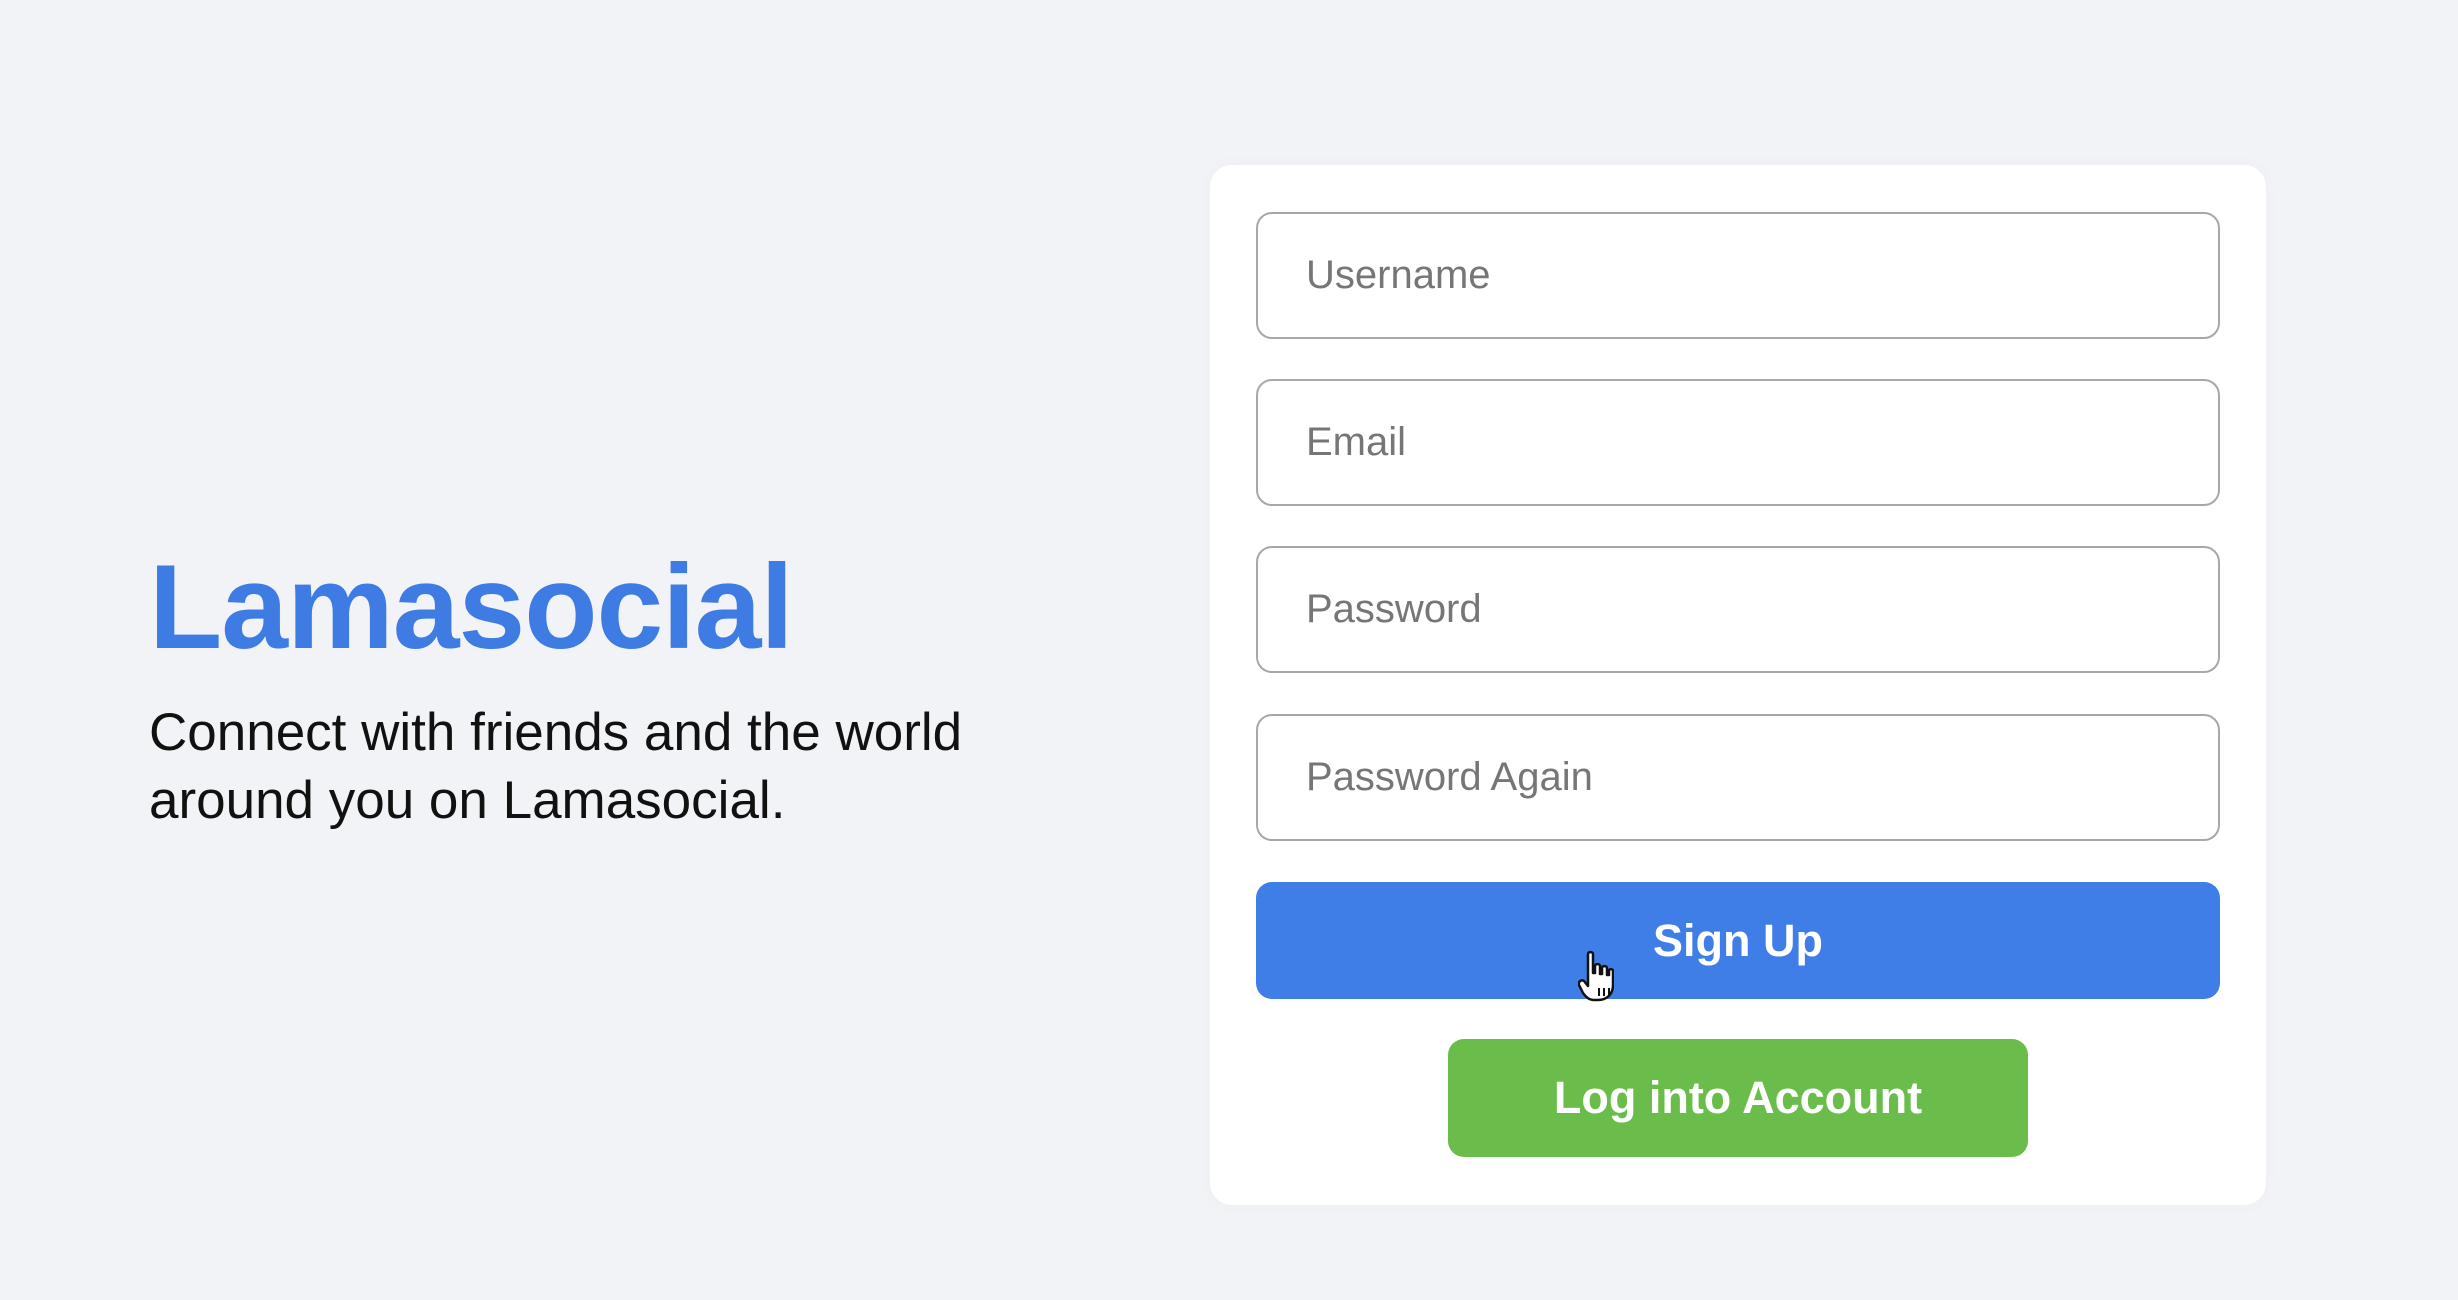 The width and height of the screenshot is (2458, 1300). I want to click on login-button: Log into Account, so click(1738, 1098).